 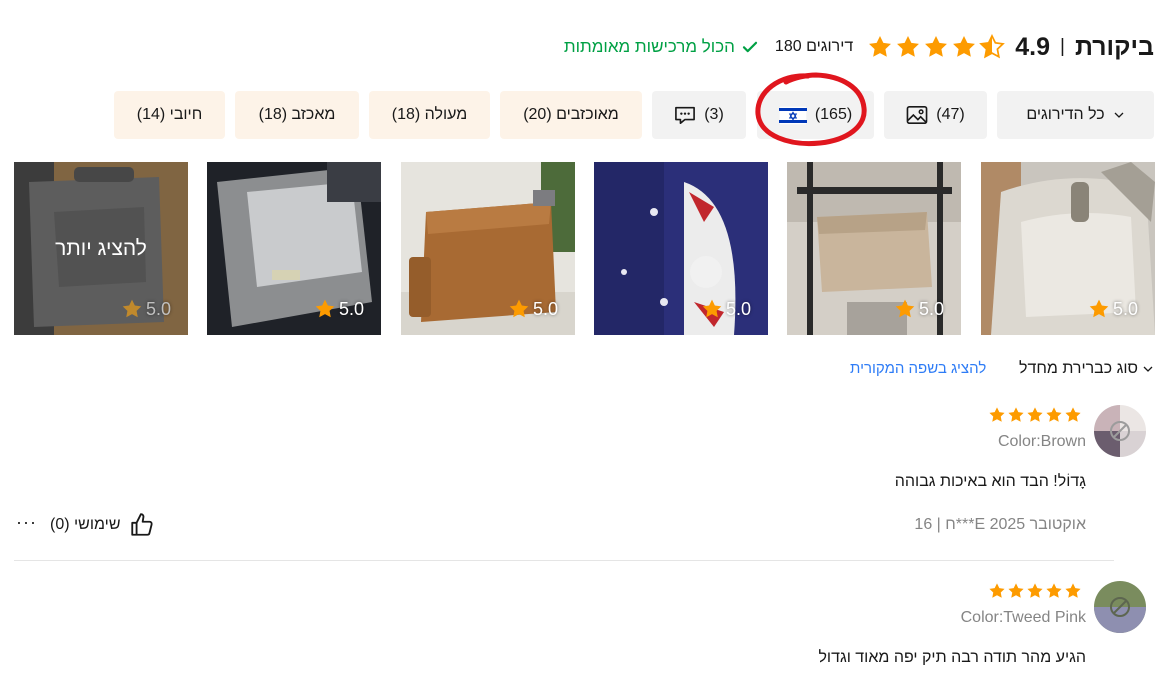 What do you see at coordinates (950, 114) in the screenshot?
I see `filter-label: (47)` at bounding box center [950, 114].